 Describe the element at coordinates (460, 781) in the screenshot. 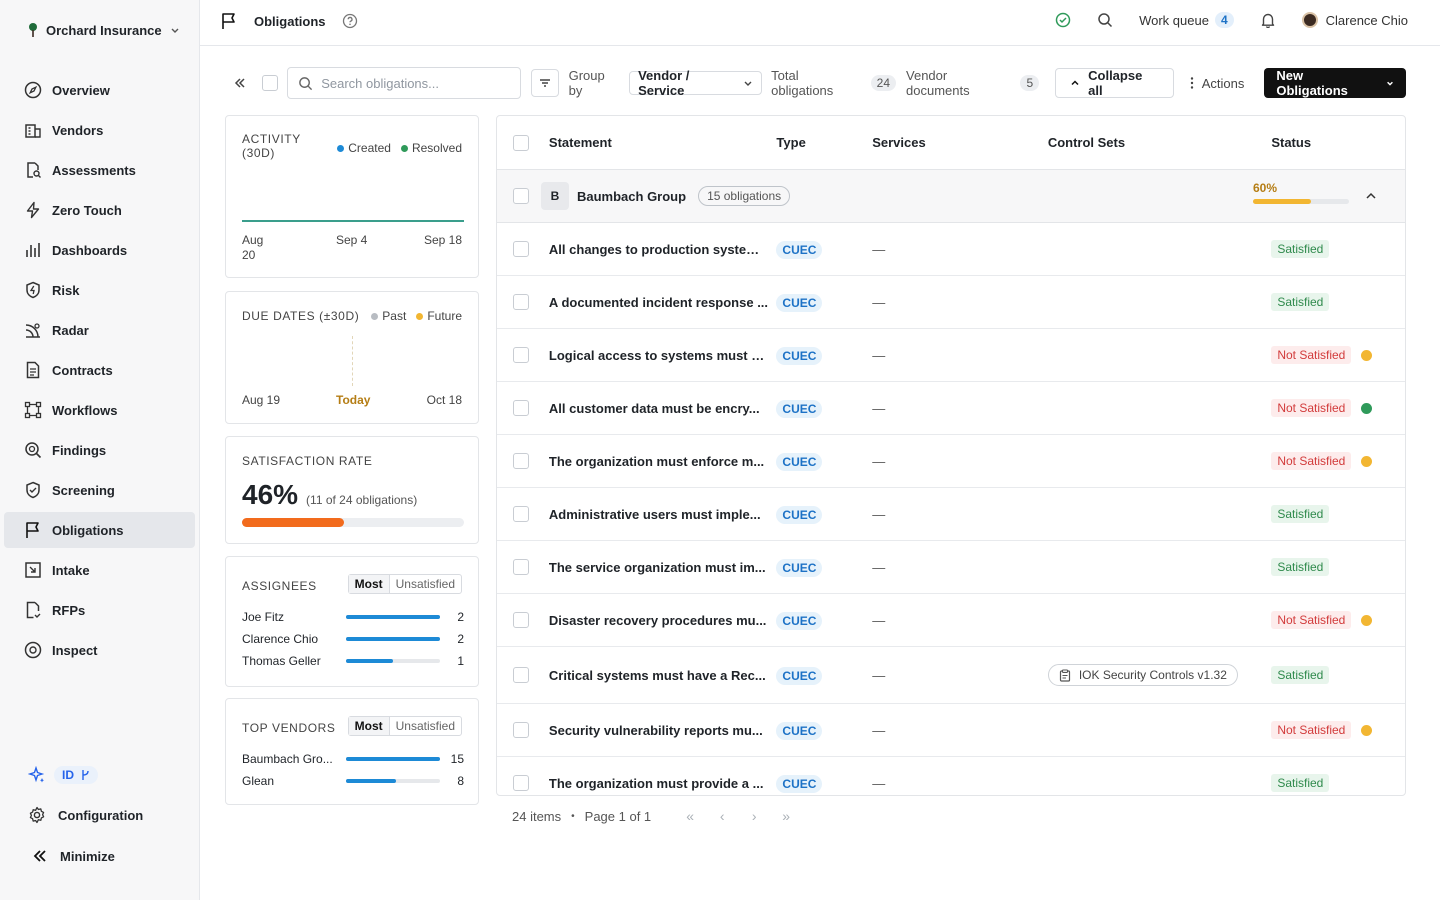

I see `vendor-count: 8` at that location.